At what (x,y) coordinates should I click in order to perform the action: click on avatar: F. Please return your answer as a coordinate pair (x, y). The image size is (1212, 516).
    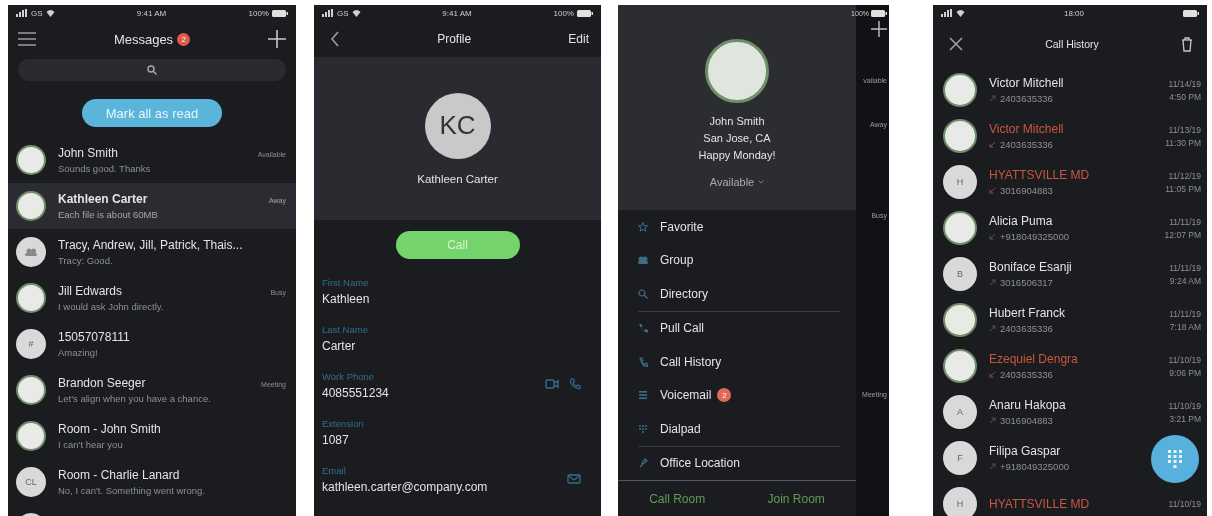
    Looking at the image, I should click on (960, 458).